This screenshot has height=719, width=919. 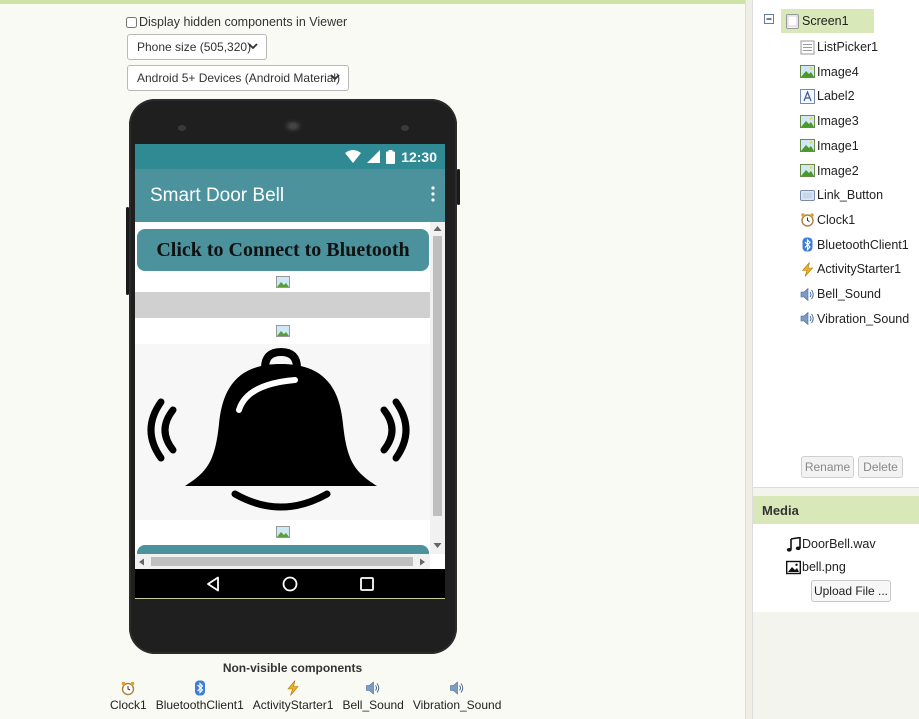 I want to click on screen-icon, so click(x=792, y=21).